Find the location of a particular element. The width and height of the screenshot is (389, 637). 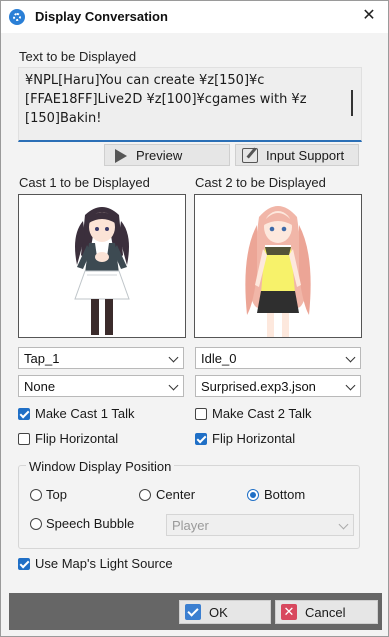

message-line: ¥NPL[Haru]You can create ¥z[150]¥c is located at coordinates (145, 80).